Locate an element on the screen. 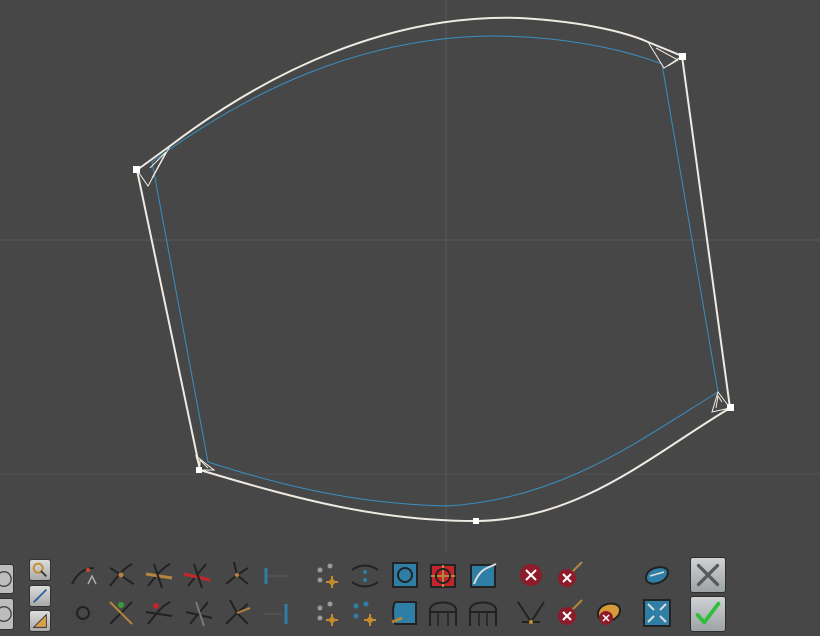 This screenshot has width=820, height=636. delete-patch-icon is located at coordinates (609, 613).